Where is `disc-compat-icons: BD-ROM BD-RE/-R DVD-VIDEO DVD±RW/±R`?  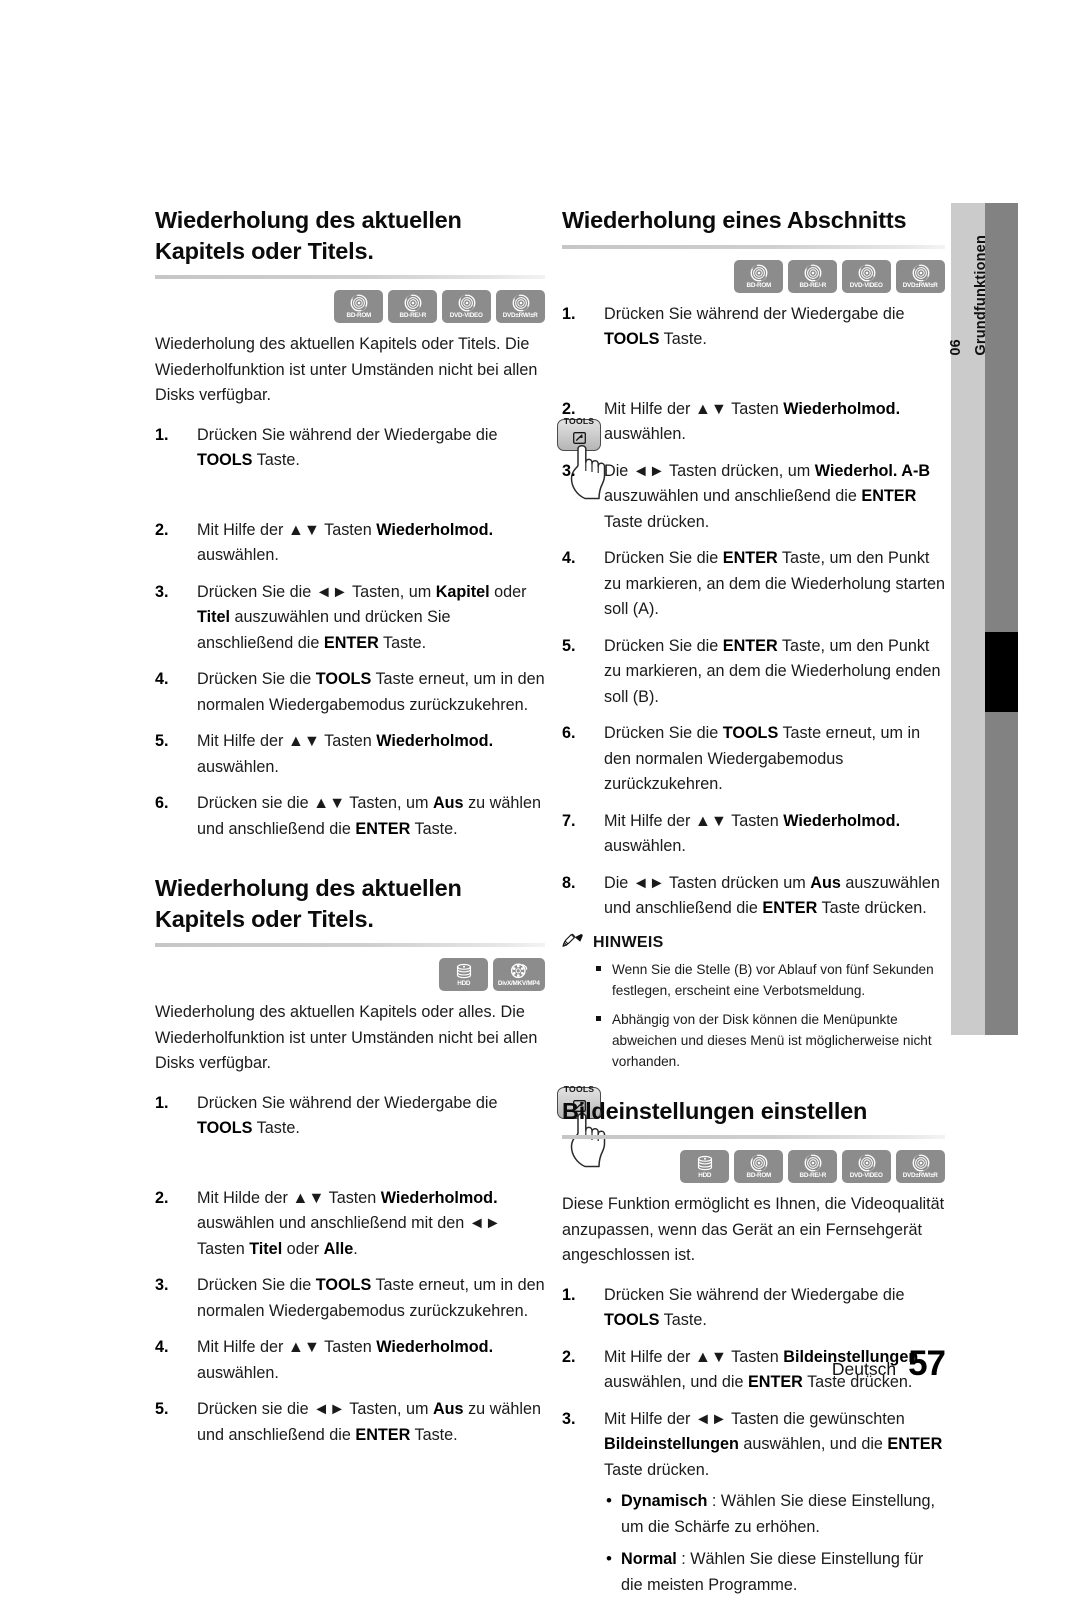 disc-compat-icons: BD-ROM BD-RE/-R DVD-VIDEO DVD±RW/±R is located at coordinates (753, 276).